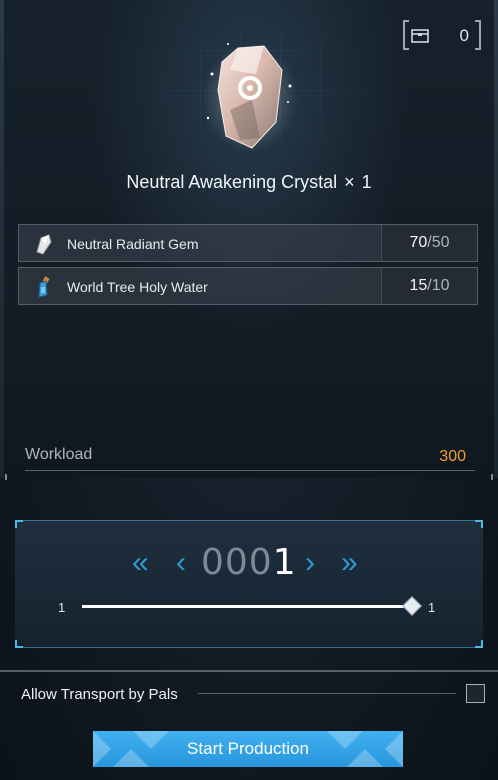 This screenshot has height=780, width=498. What do you see at coordinates (284, 562) in the screenshot?
I see `quantity-digit: 1` at bounding box center [284, 562].